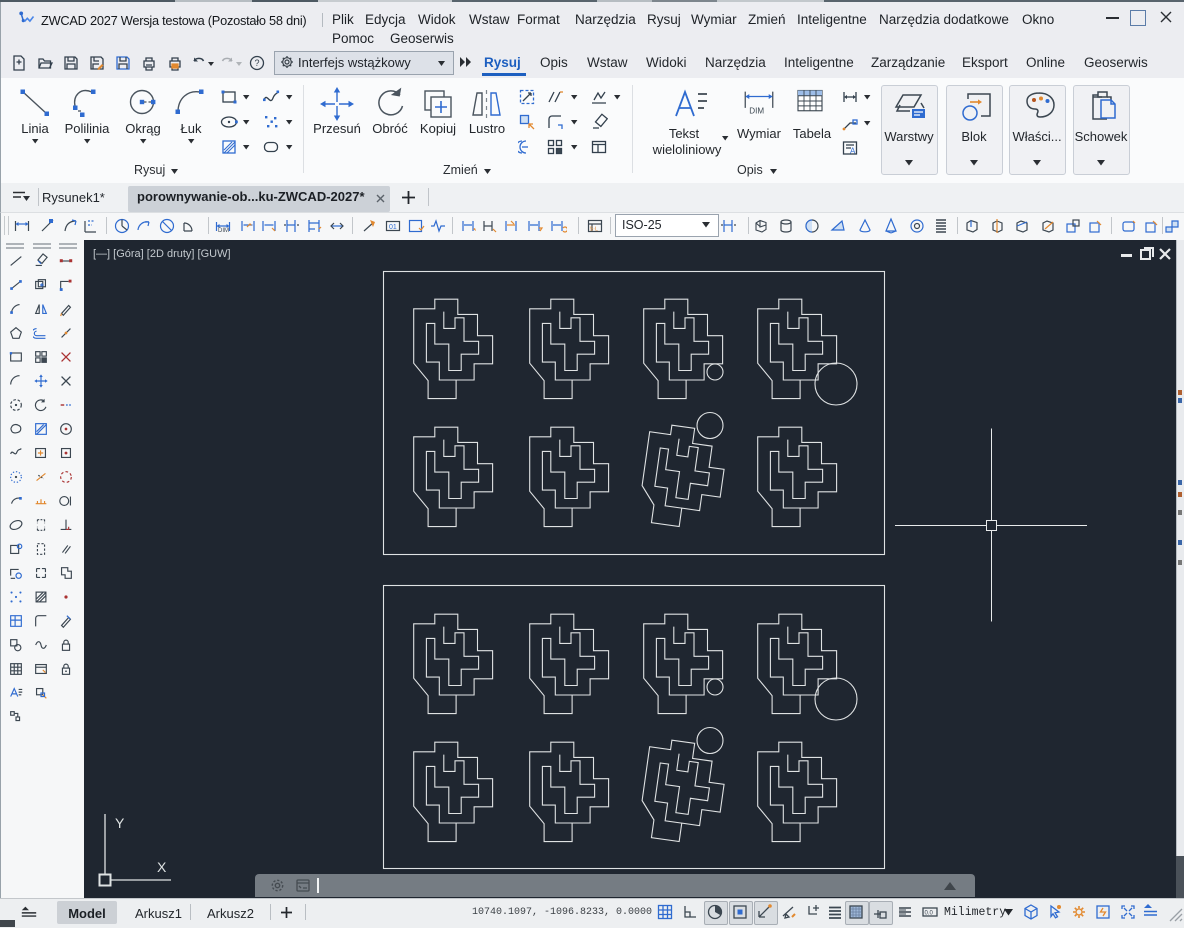  I want to click on svg-text: Y, so click(120, 823).